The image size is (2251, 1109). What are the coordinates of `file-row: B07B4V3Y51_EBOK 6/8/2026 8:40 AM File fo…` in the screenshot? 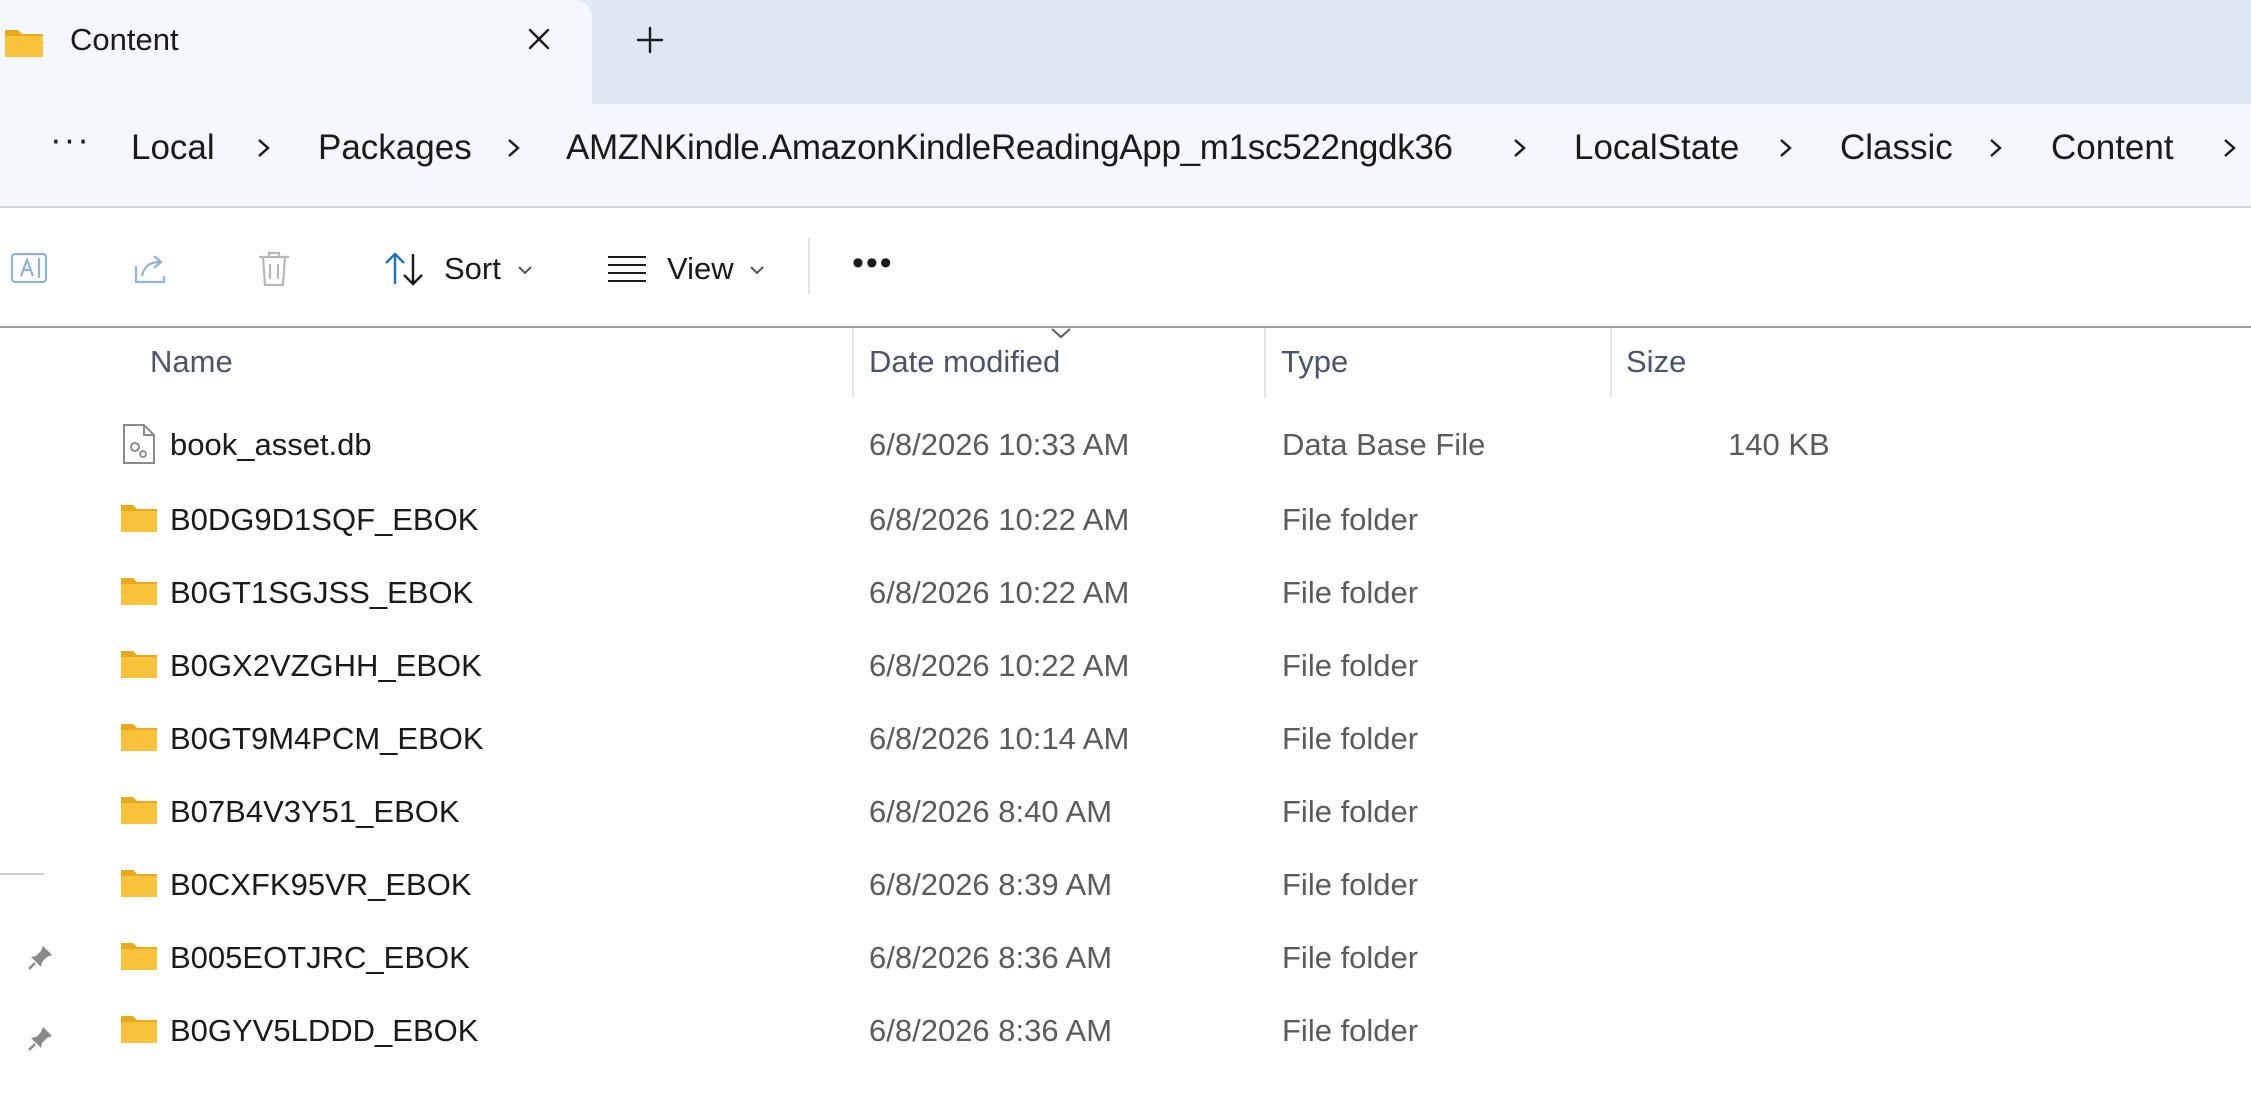 It's located at (1160, 812).